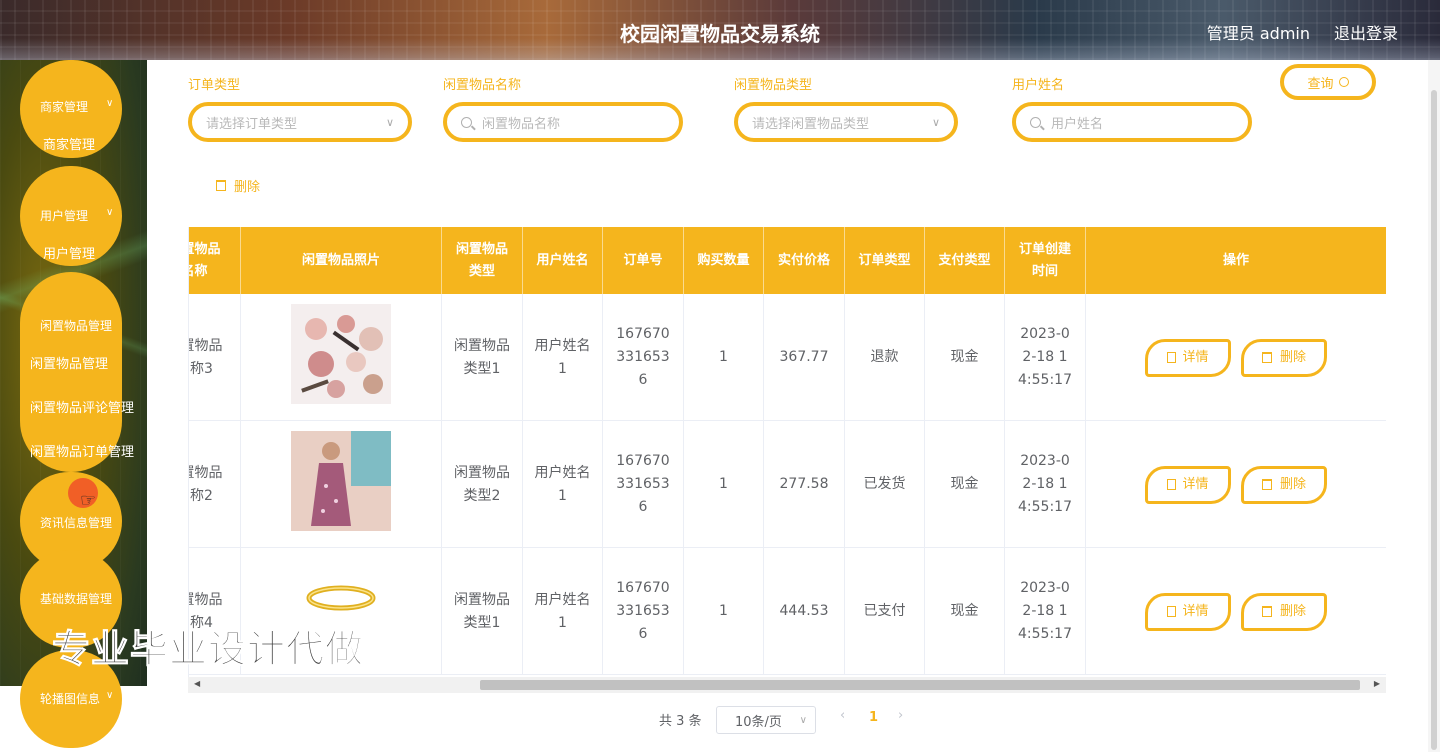  Describe the element at coordinates (885, 357) in the screenshot. I see `cell-order-type: 退款` at that location.